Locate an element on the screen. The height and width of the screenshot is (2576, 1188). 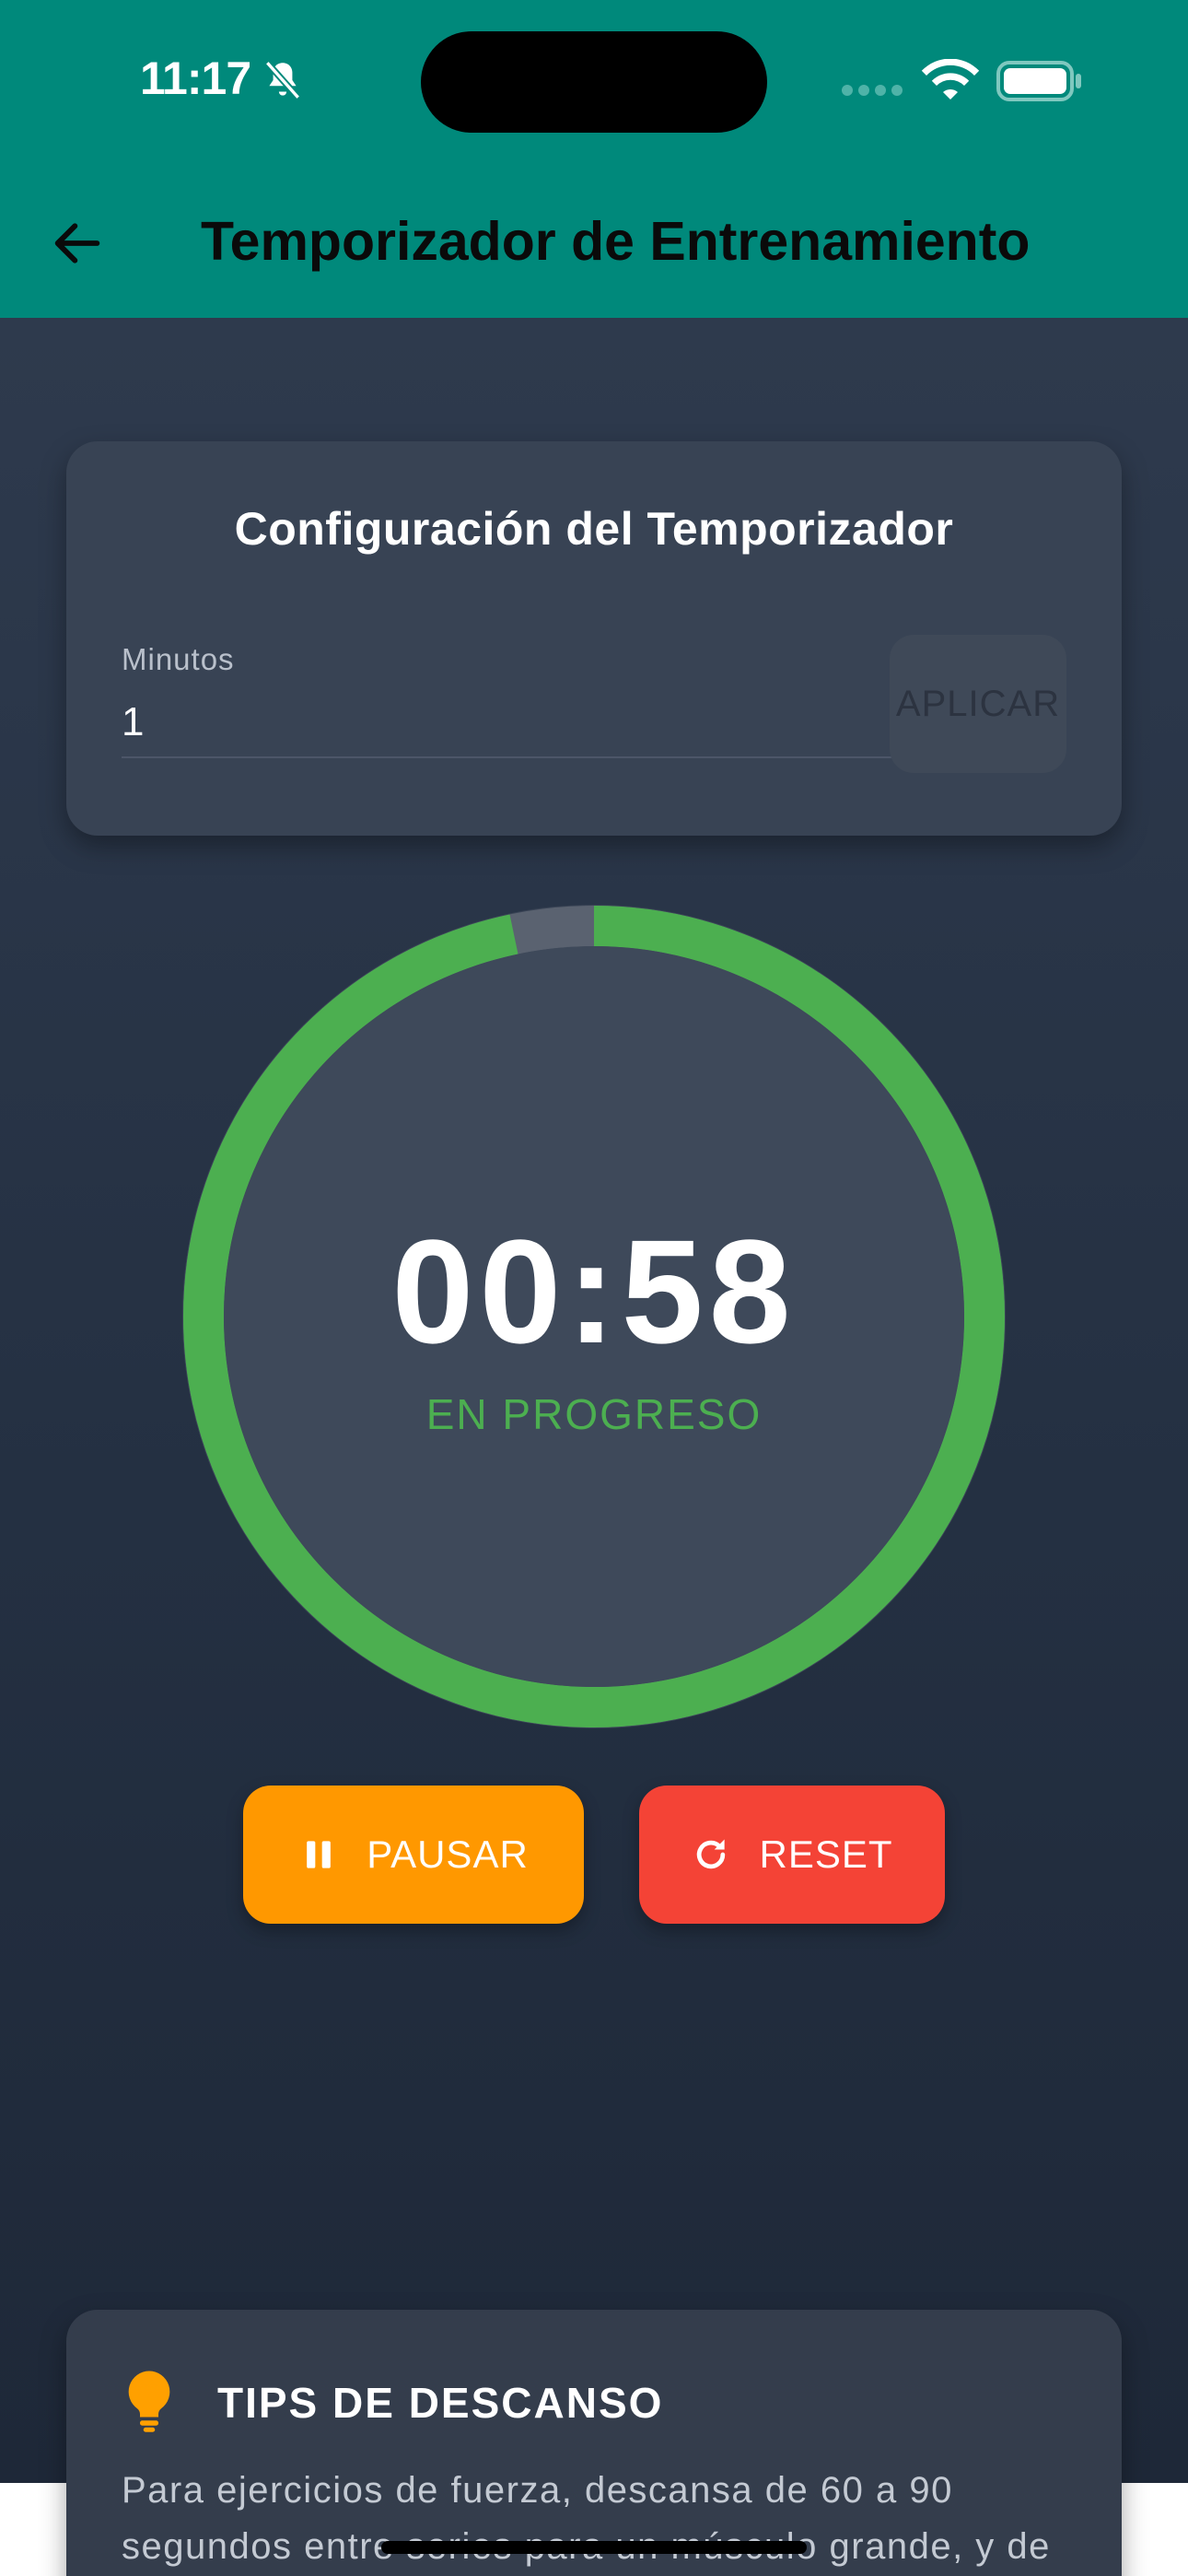
refresh-icon is located at coordinates (711, 1854).